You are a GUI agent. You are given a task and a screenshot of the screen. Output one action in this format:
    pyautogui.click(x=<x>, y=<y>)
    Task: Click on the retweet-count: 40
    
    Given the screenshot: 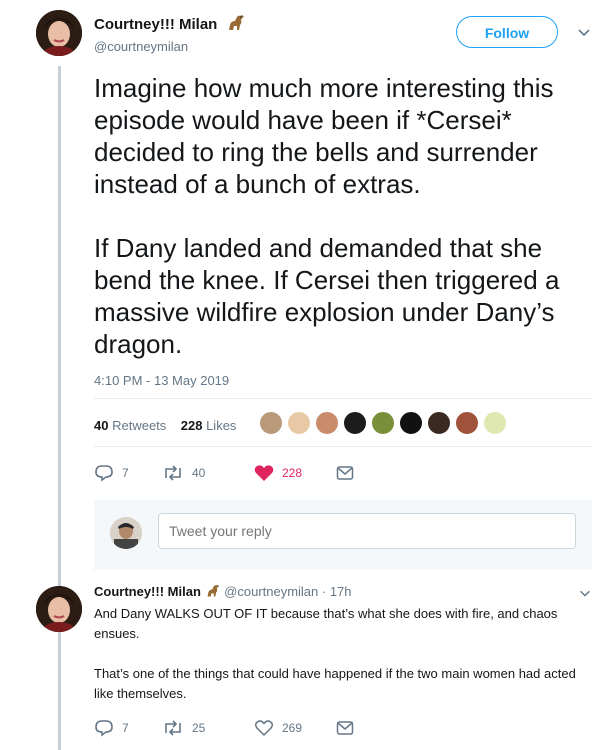 What is the action you would take?
    pyautogui.click(x=199, y=473)
    